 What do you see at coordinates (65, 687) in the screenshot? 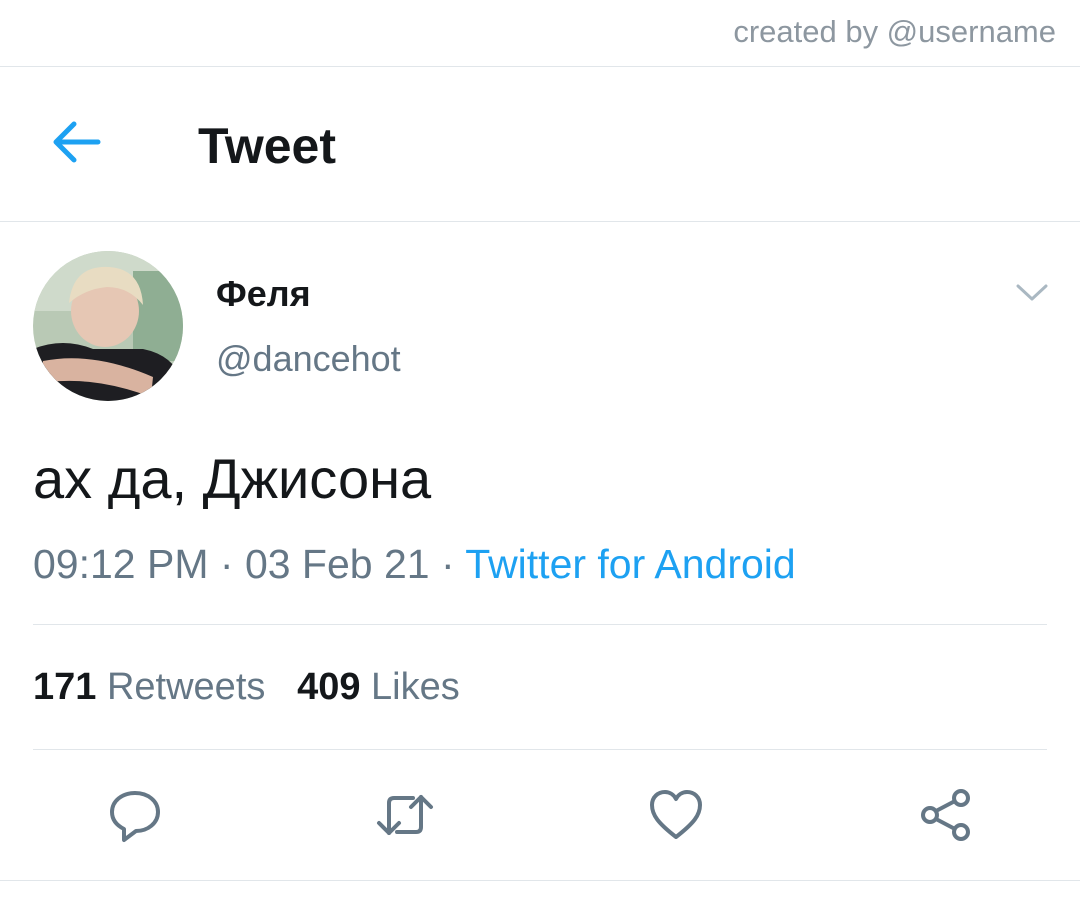
I see `retweets-count: 171` at bounding box center [65, 687].